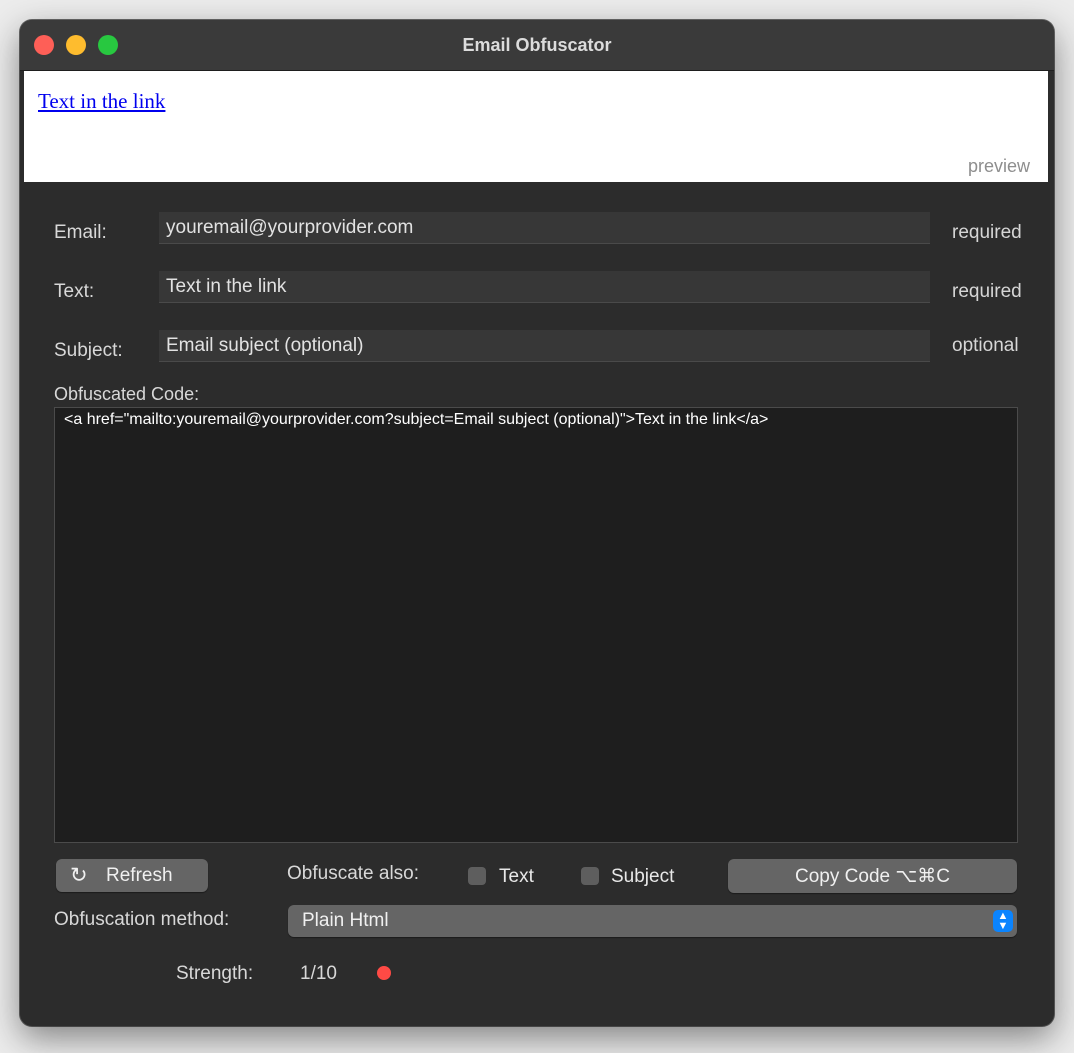  Describe the element at coordinates (544, 228) in the screenshot. I see `email-field` at that location.